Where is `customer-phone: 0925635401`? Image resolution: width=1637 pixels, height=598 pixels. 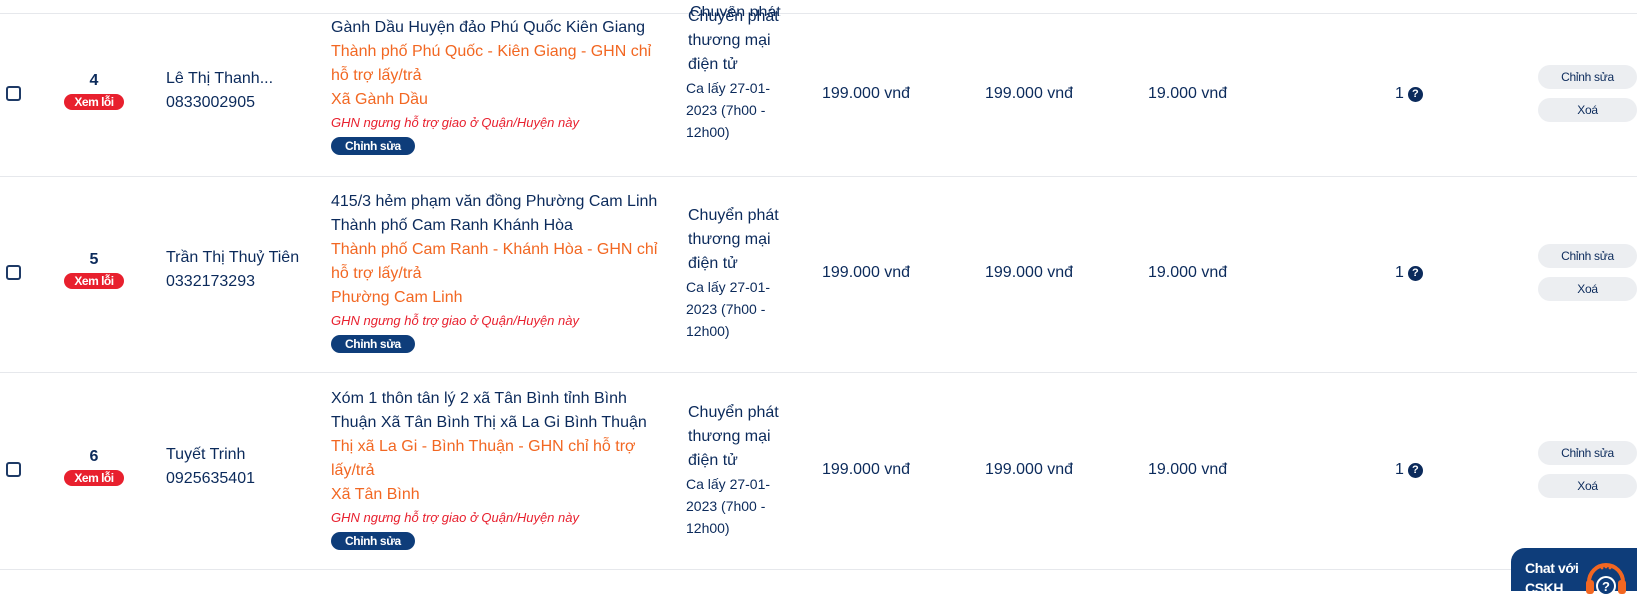
customer-phone: 0925635401 is located at coordinates (210, 478).